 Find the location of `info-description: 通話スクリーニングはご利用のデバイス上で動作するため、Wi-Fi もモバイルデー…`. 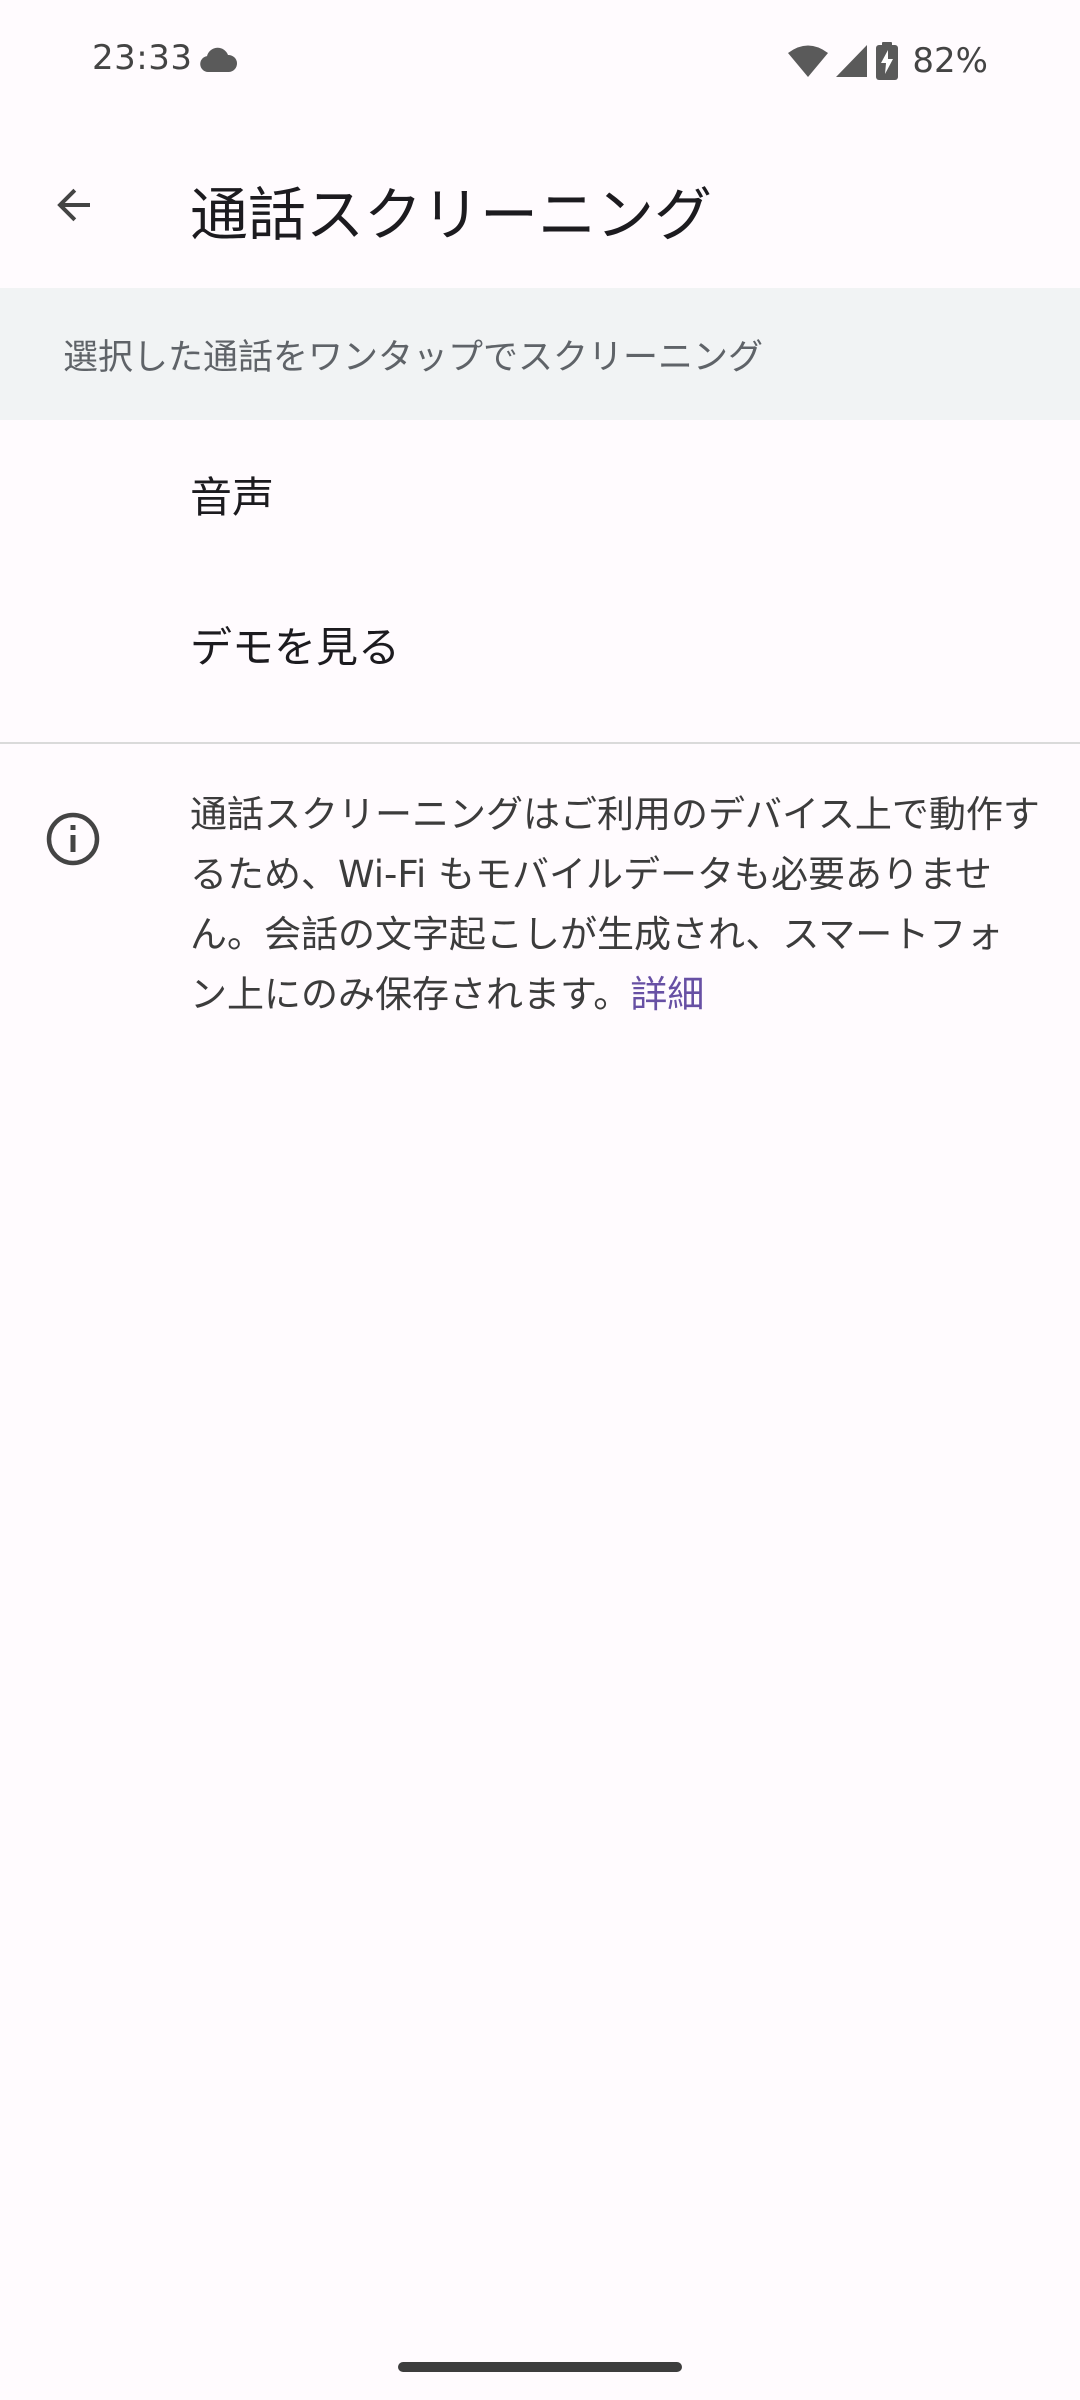

info-description: 通話スクリーニングはご利用のデバイス上で動作するため、Wi-Fi もモバイルデー… is located at coordinates (615, 905).